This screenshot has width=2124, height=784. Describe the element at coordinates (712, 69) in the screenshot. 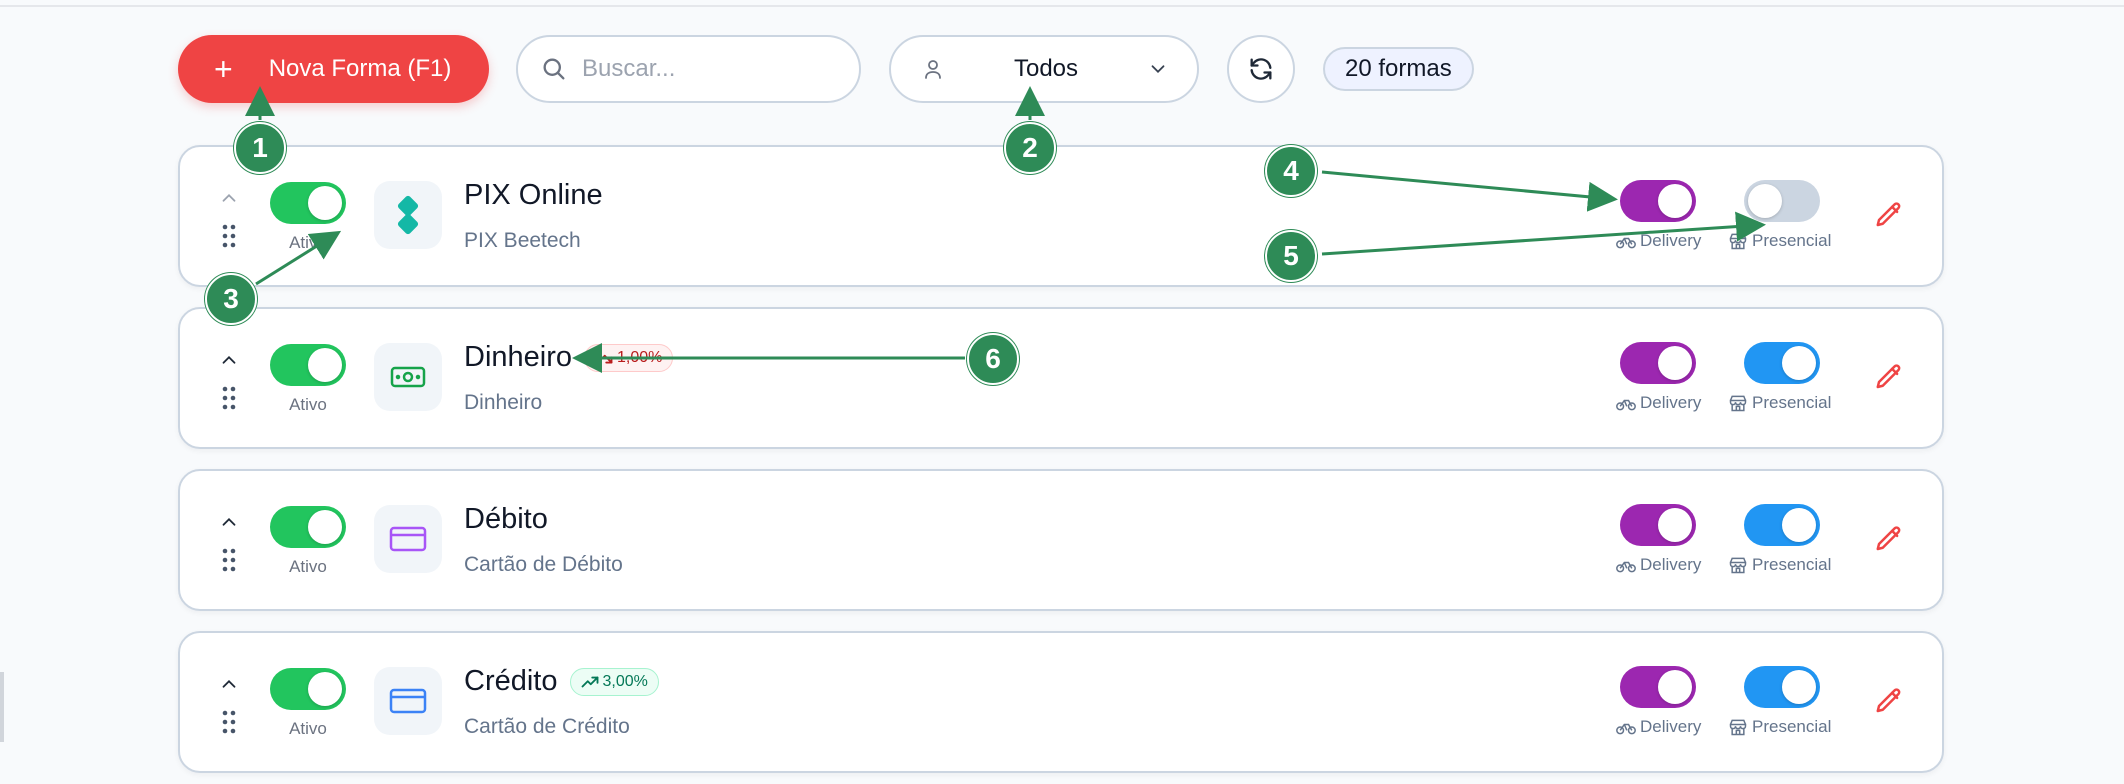

I see `search-input` at that location.